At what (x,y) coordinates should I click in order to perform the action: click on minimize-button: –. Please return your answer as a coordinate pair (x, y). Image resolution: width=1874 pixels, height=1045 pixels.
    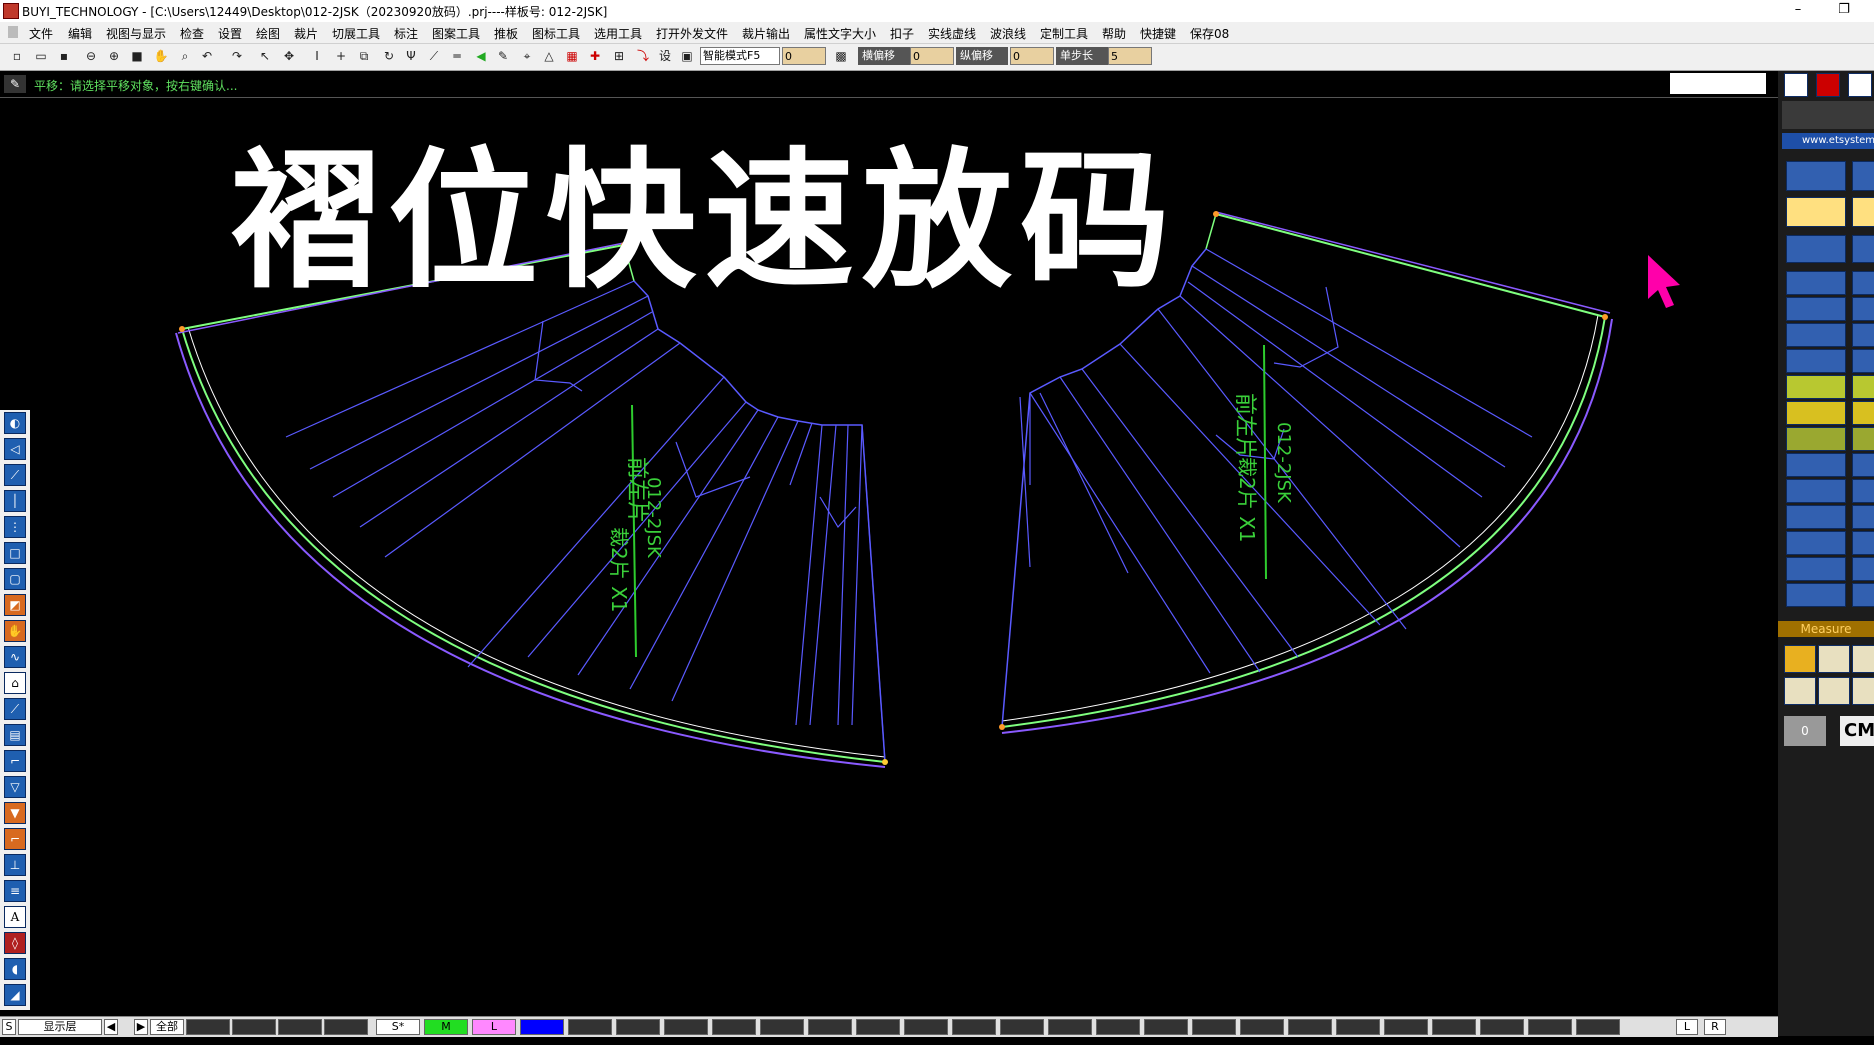
    Looking at the image, I should click on (1798, 11).